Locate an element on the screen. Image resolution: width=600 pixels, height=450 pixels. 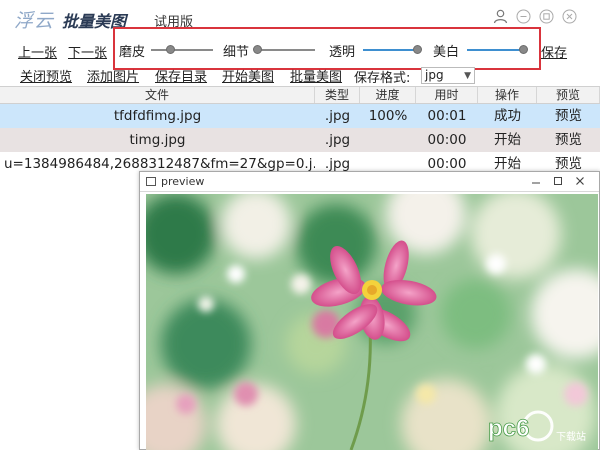
restore-icon is located at coordinates (546, 16).